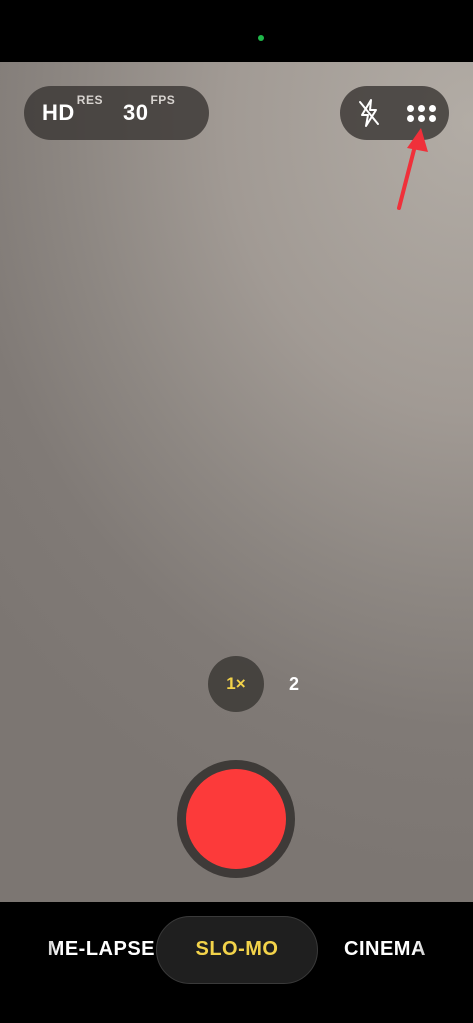  Describe the element at coordinates (135, 112) in the screenshot. I see `fps-value: 30` at that location.